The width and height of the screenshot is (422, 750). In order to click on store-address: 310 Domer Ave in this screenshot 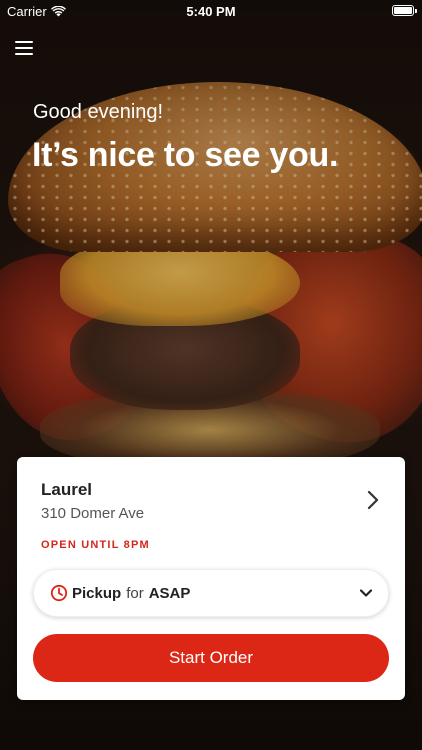, I will do `click(93, 513)`.